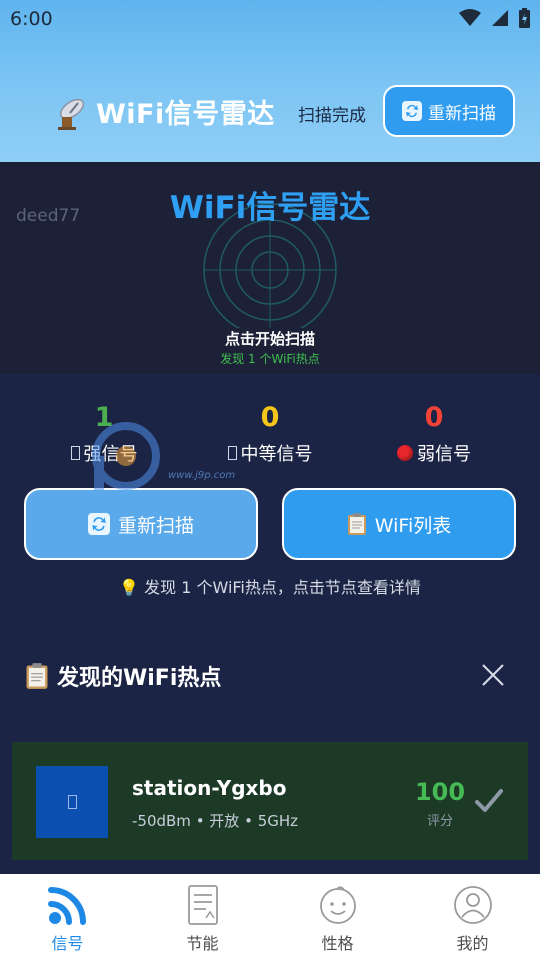  Describe the element at coordinates (462, 113) in the screenshot. I see `header-rescan-label: 重新扫描` at that location.